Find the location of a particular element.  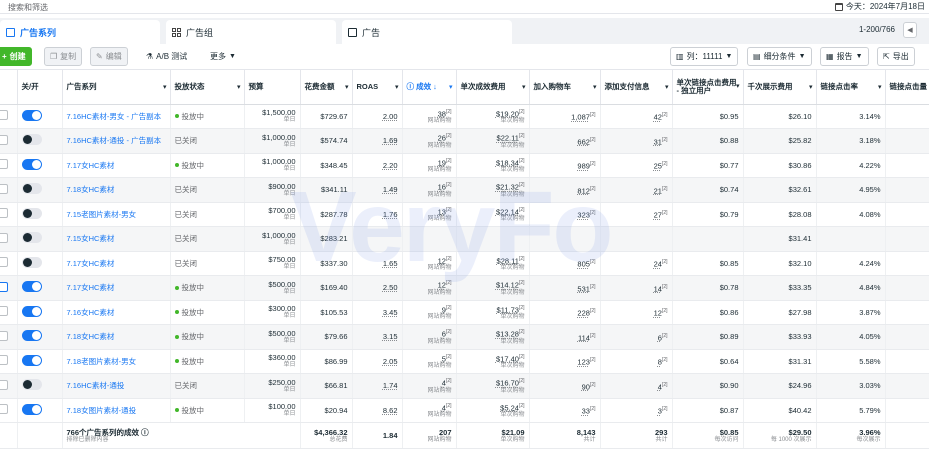

edit-button: ✎ 编辑 is located at coordinates (109, 56).